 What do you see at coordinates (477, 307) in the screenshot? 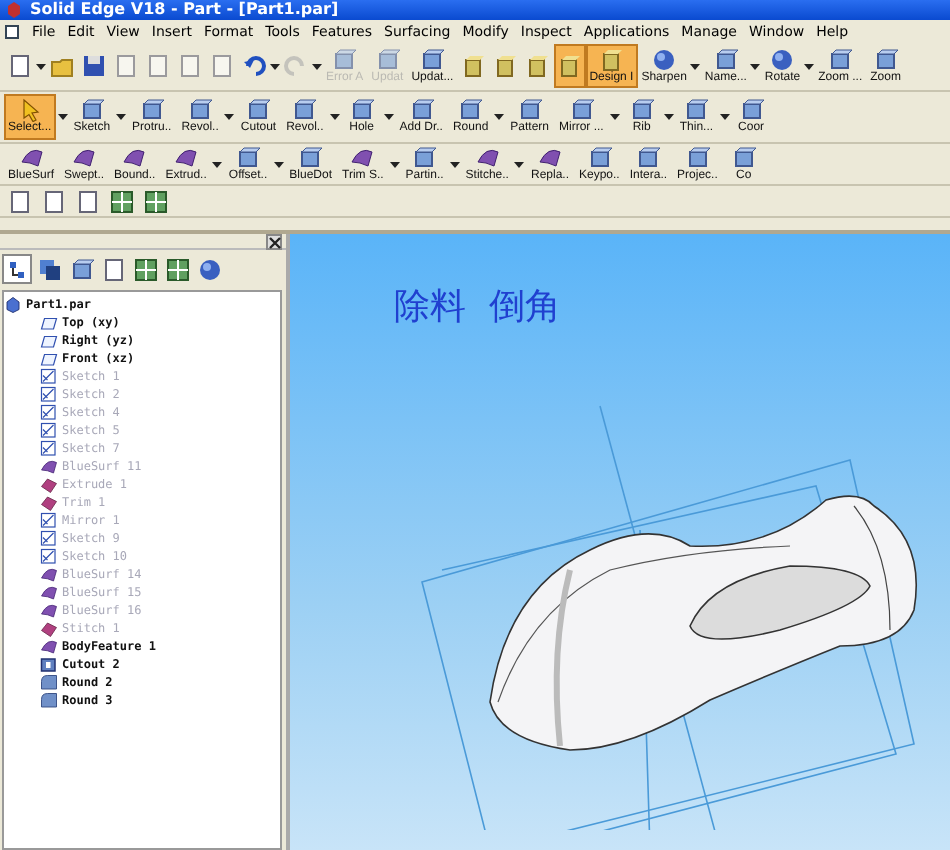
I see `viewport-caption: 除料 倒角` at bounding box center [477, 307].